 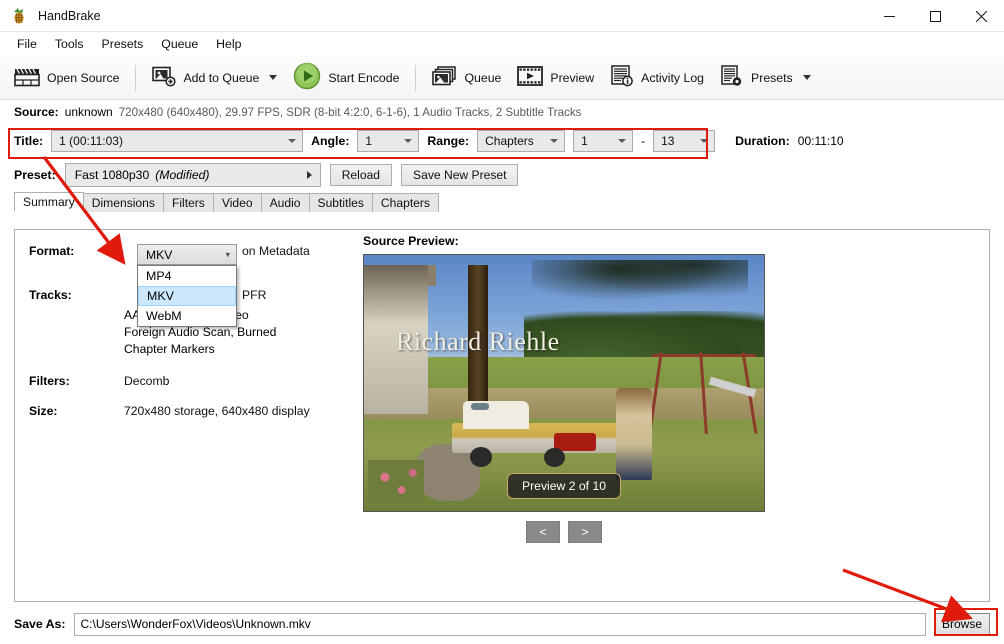 I want to click on preview-button: Preview, so click(x=555, y=78).